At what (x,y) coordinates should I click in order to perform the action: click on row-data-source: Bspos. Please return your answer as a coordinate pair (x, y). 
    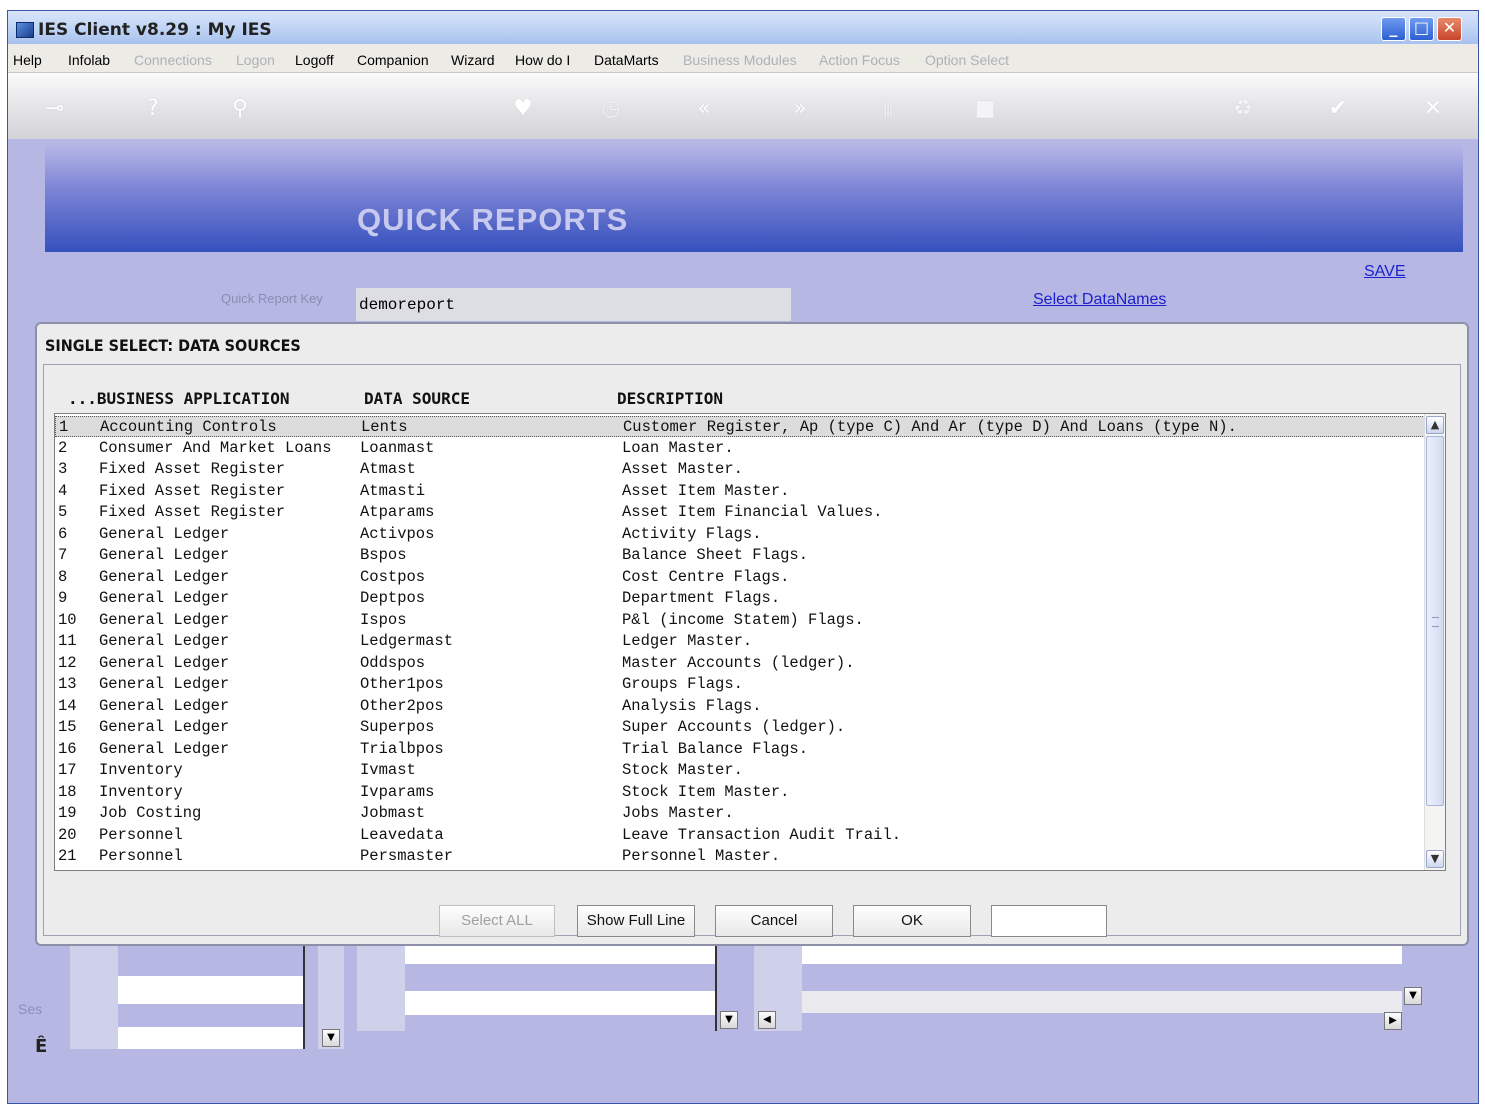
    Looking at the image, I should click on (383, 555).